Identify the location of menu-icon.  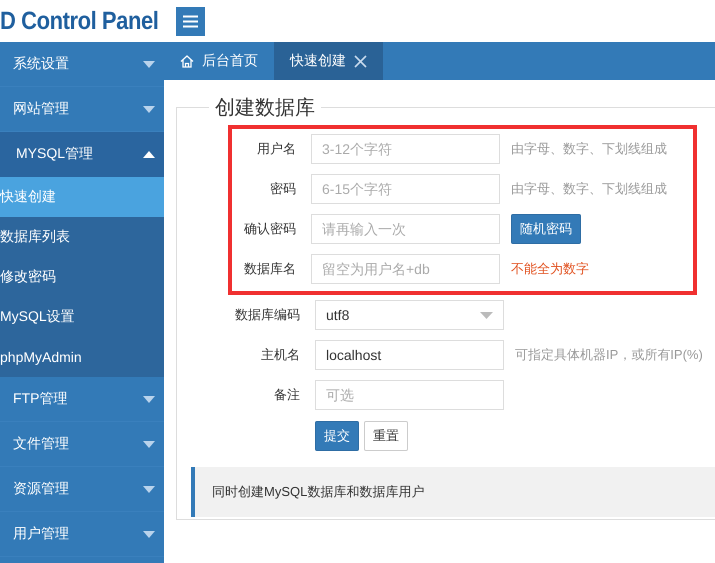
(190, 21).